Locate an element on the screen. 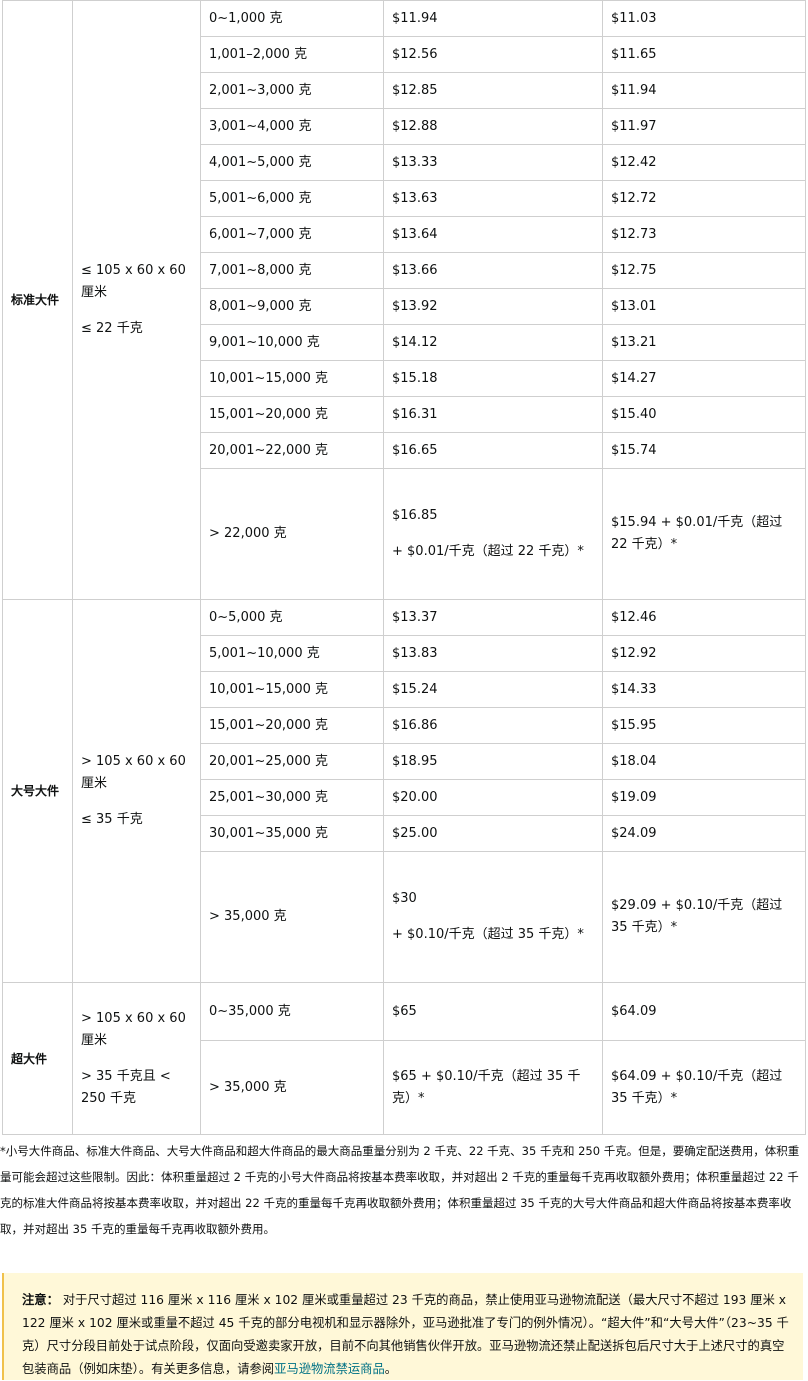 The width and height of the screenshot is (808, 1381). fee-b: $11.03 is located at coordinates (704, 18).